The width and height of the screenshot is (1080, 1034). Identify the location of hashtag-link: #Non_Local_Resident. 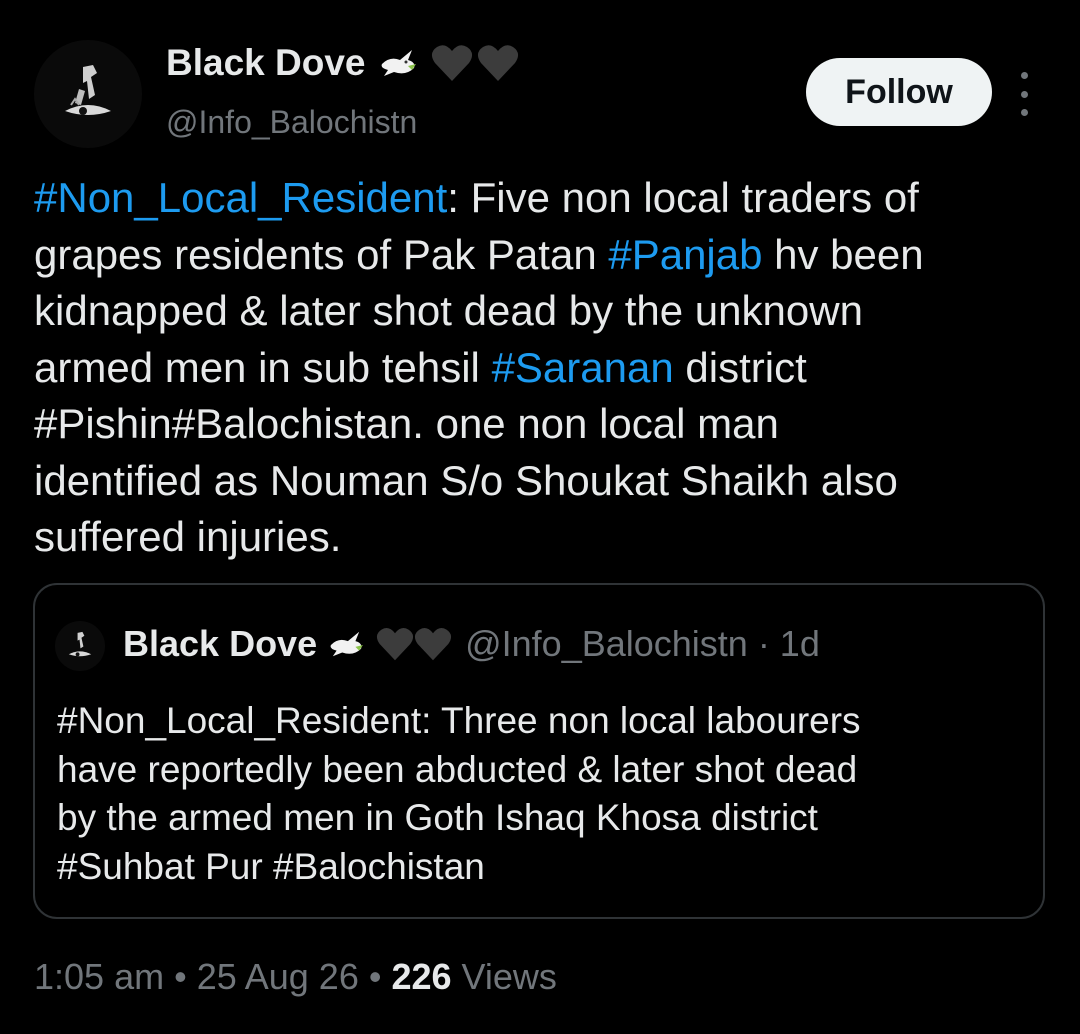
(240, 197).